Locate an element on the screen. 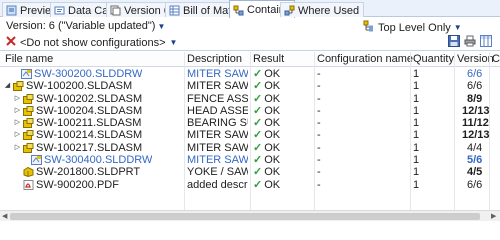 The width and height of the screenshot is (500, 240). file-name-cell: ◢ SW-100200.SLDASM is located at coordinates (68, 86).